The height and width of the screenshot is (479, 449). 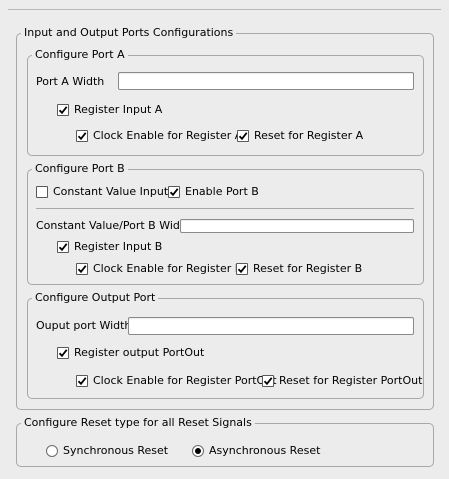 What do you see at coordinates (266, 81) in the screenshot?
I see `port-a-width-input` at bounding box center [266, 81].